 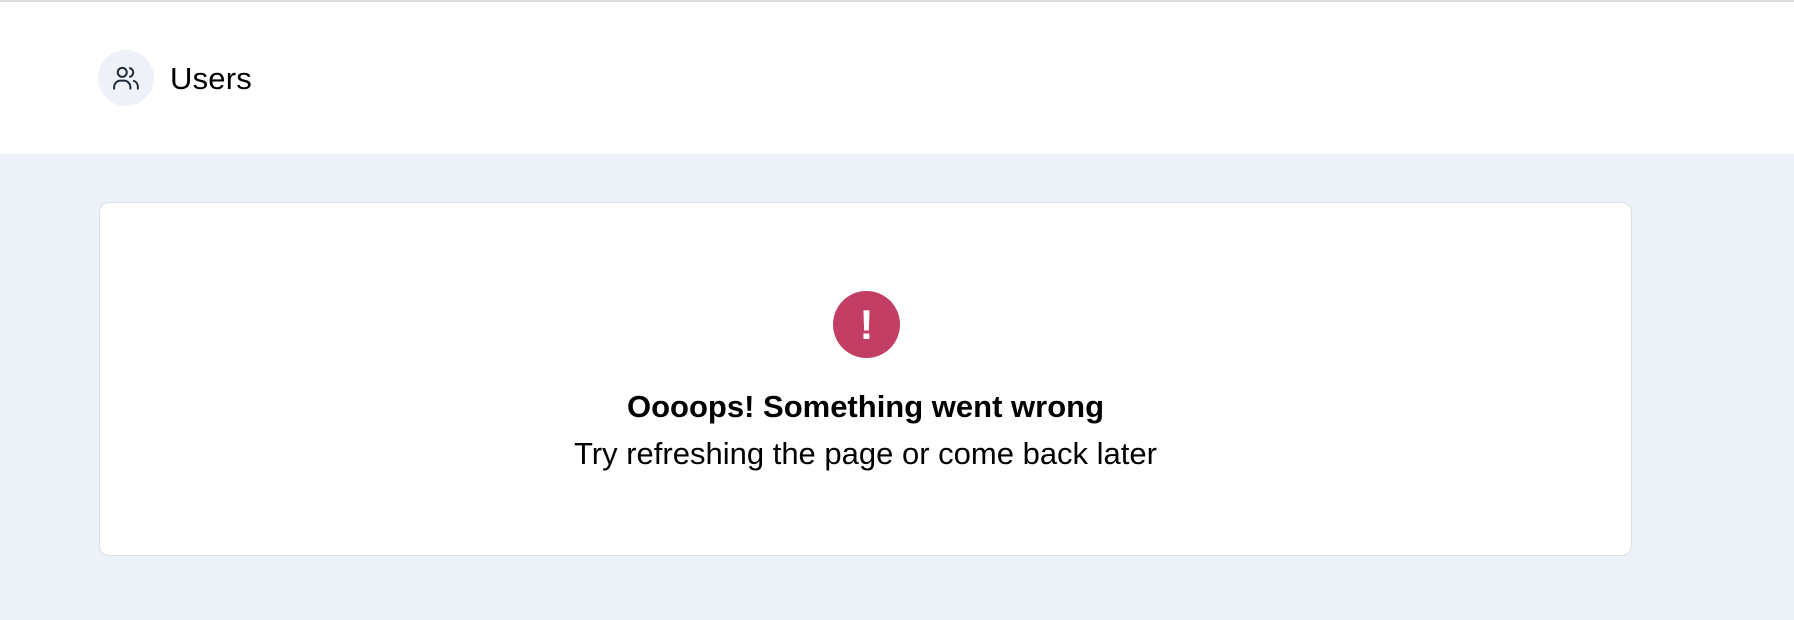 What do you see at coordinates (126, 78) in the screenshot?
I see `users-icon` at bounding box center [126, 78].